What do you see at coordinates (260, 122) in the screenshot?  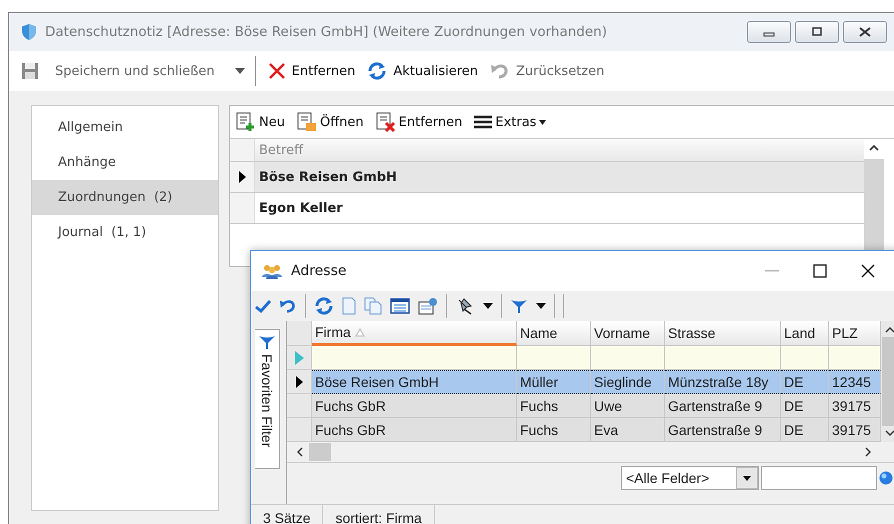 I see `toolbar-button: Neu` at bounding box center [260, 122].